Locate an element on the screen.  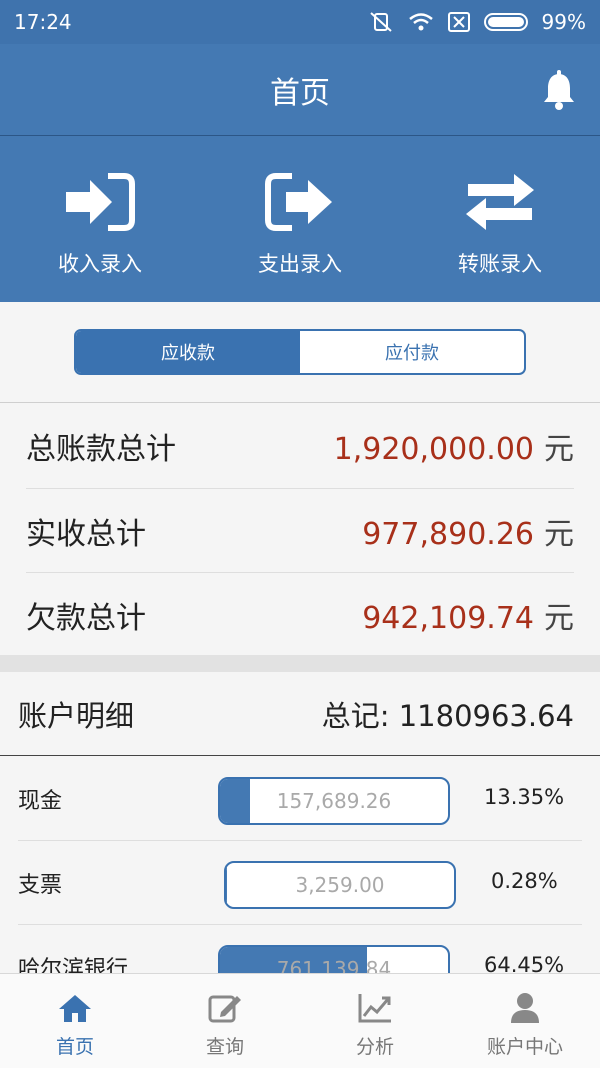
wifi-icon is located at coordinates (420, 22).